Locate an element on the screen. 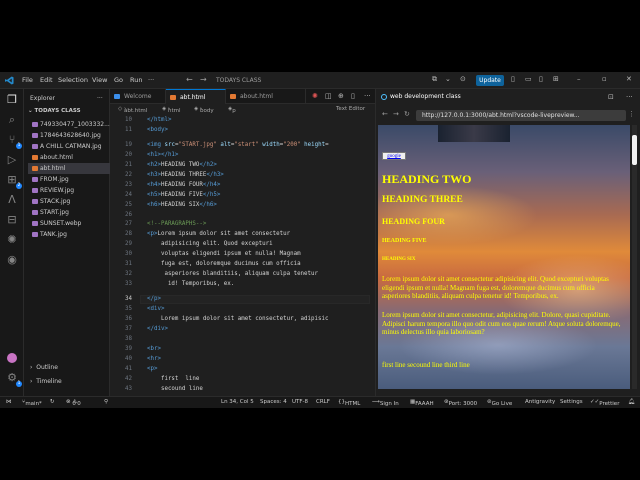 This screenshot has width=640, height=480. preview-back-icon: ← is located at coordinates (385, 114).